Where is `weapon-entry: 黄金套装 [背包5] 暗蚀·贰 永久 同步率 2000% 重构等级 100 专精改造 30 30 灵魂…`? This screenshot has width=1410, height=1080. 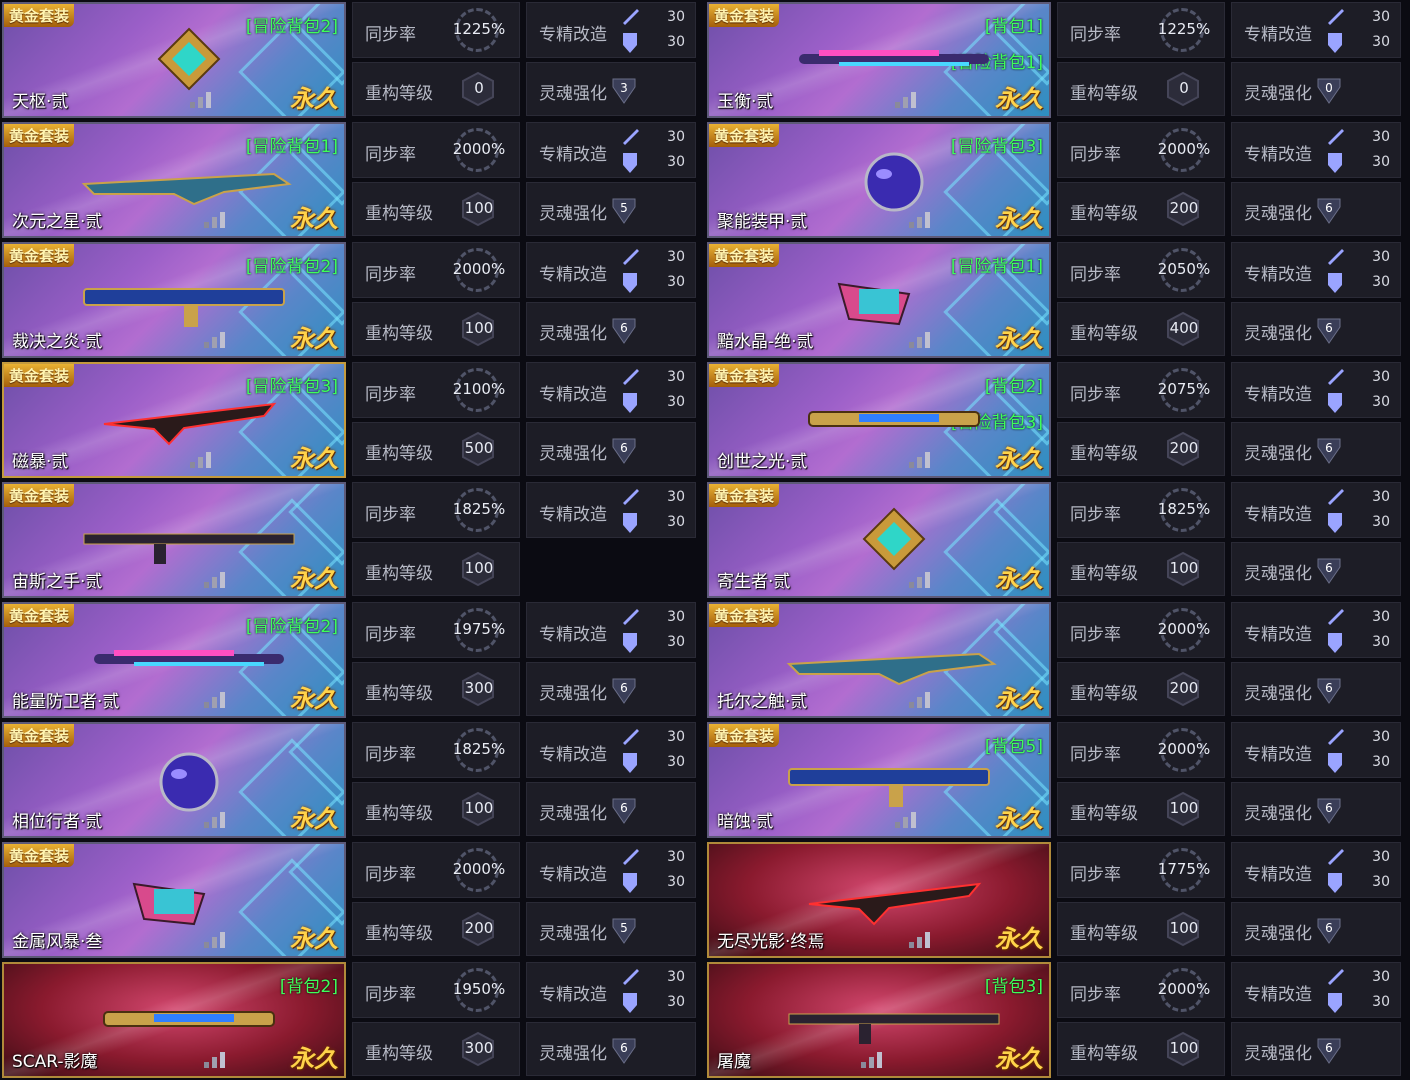
weapon-entry: 黄金套装 [背包5] 暗蚀·贰 永久 同步率 2000% 重构等级 100 专精改造 30 30 灵魂… is located at coordinates (1055, 780).